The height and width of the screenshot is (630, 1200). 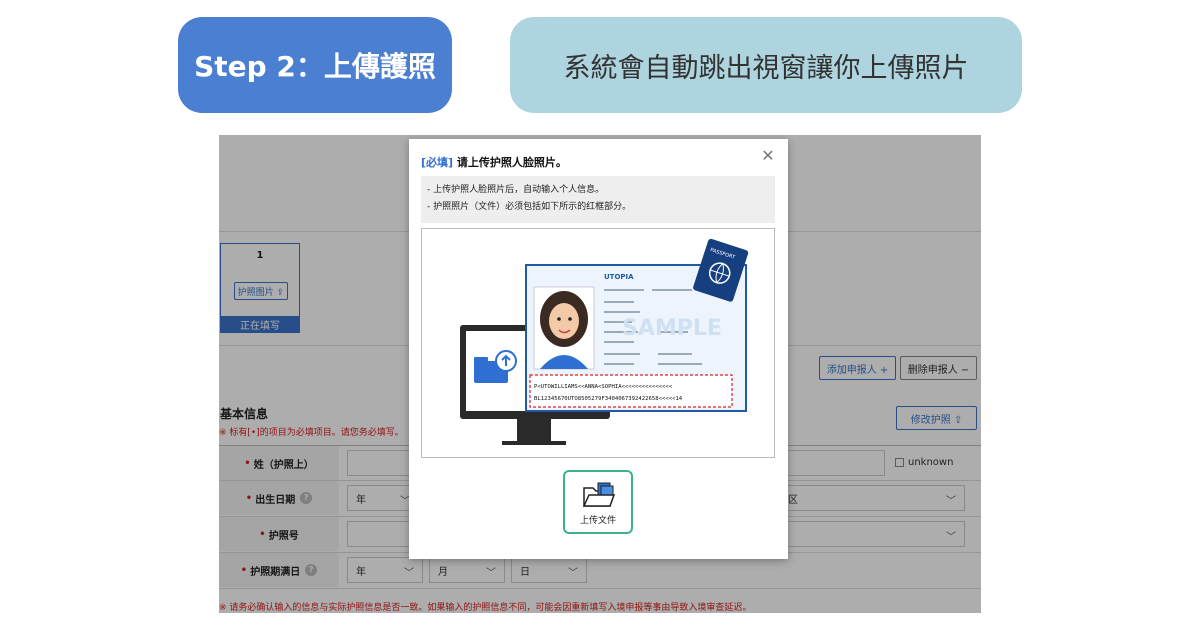 I want to click on passport-watermark: SAMPLE, so click(x=672, y=328).